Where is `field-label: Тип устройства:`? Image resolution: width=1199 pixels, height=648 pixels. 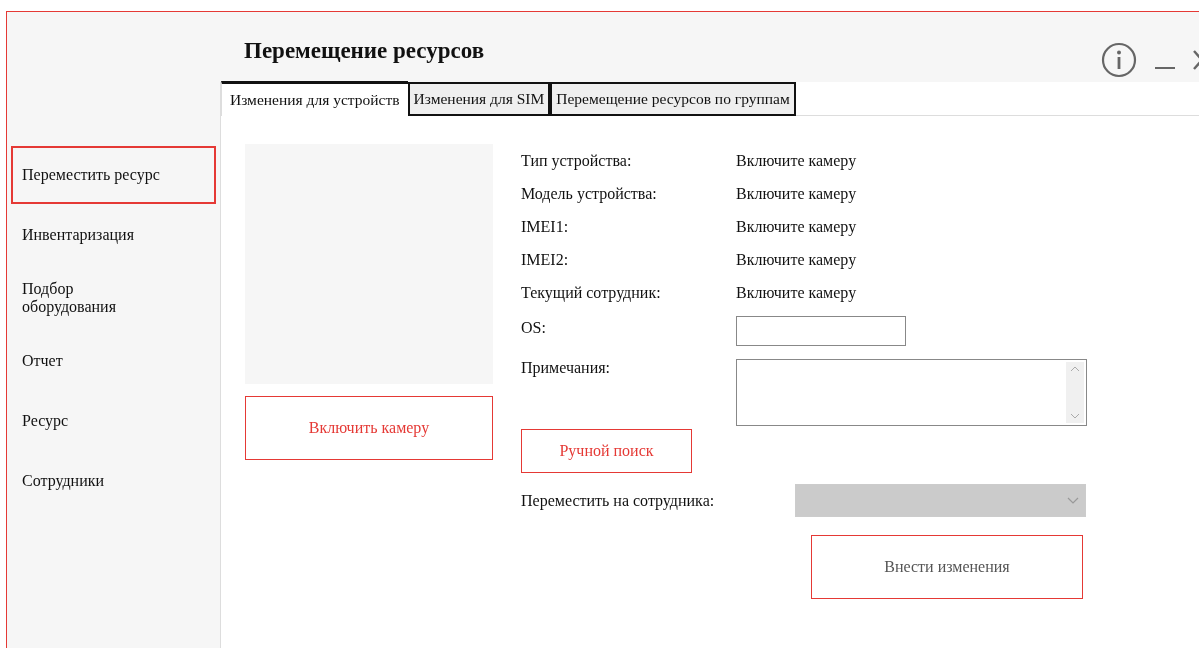
field-label: Тип устройства: is located at coordinates (577, 160).